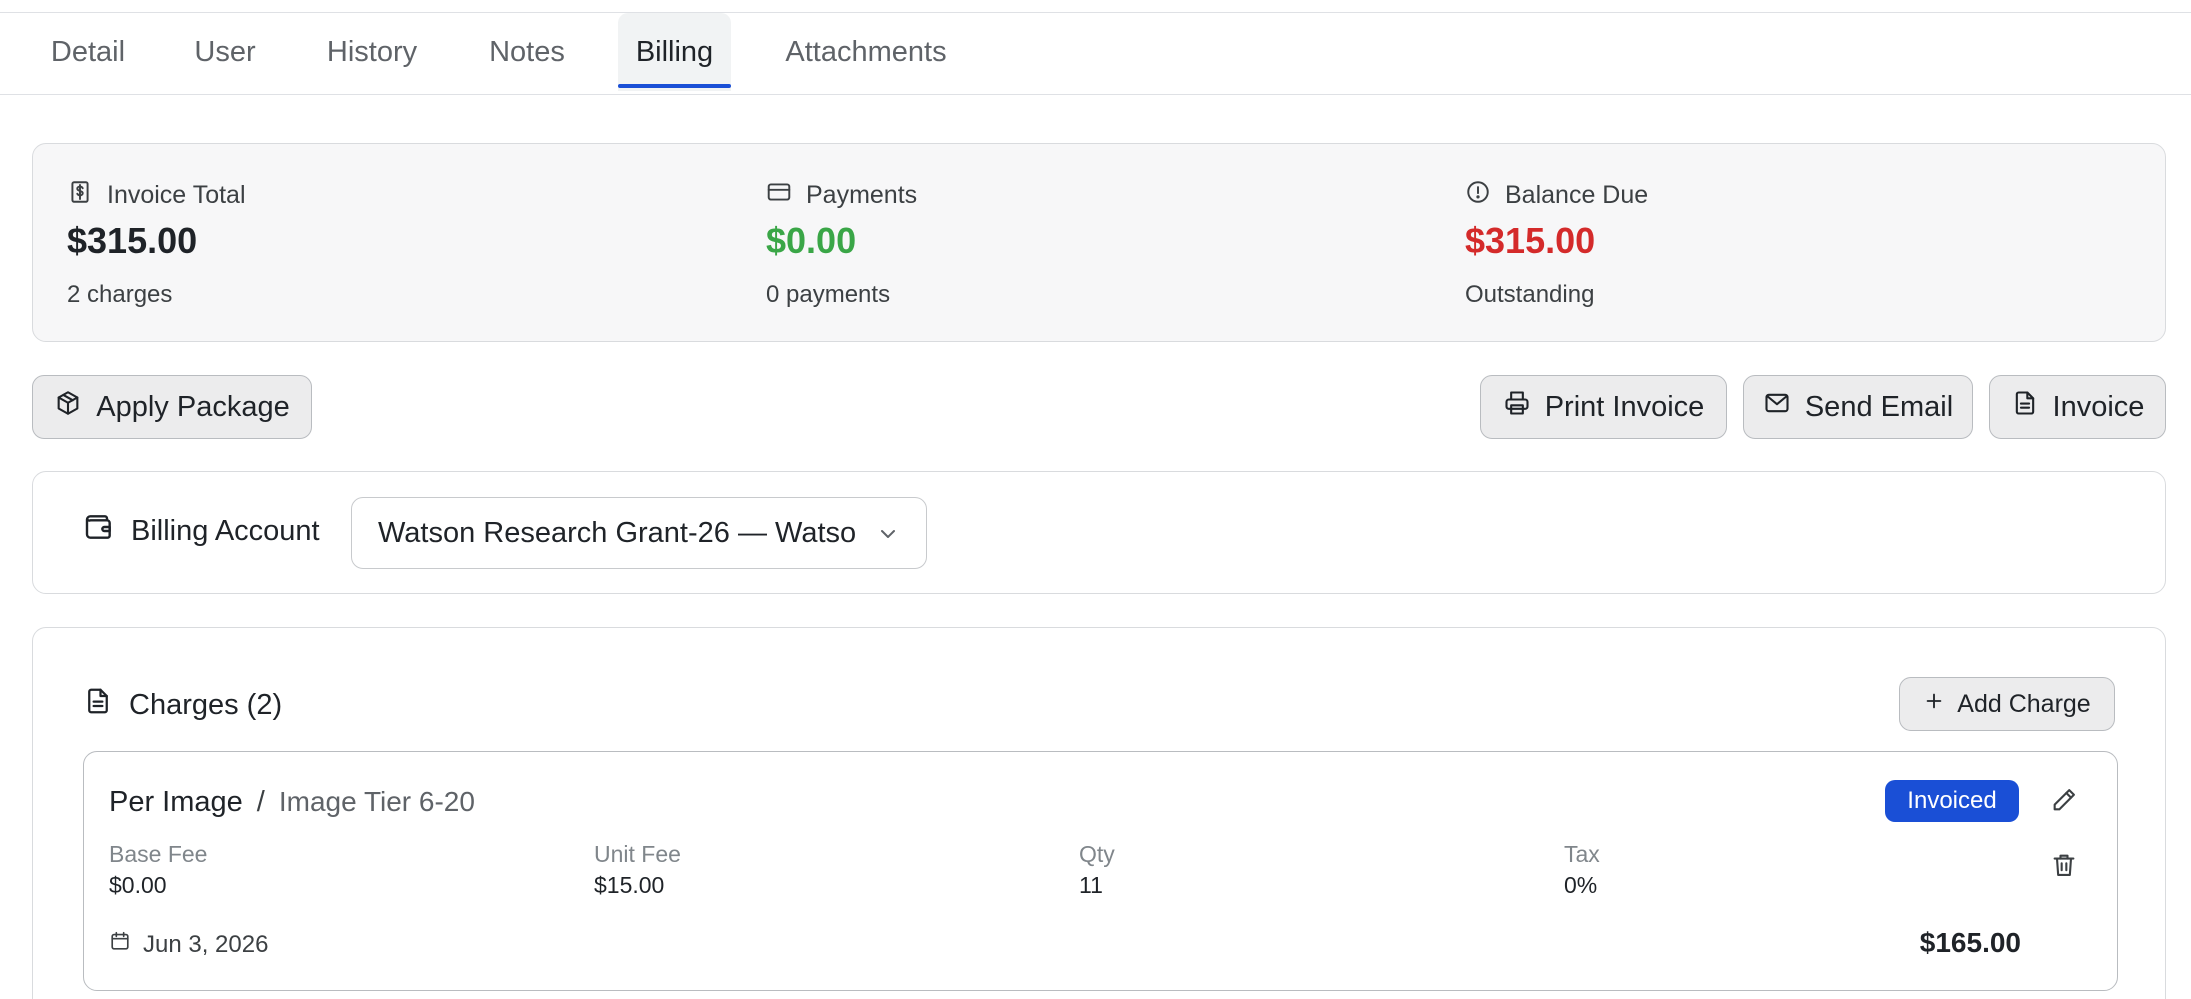 Image resolution: width=2191 pixels, height=999 pixels. What do you see at coordinates (193, 406) in the screenshot?
I see `apply-package-label: Apply Package` at bounding box center [193, 406].